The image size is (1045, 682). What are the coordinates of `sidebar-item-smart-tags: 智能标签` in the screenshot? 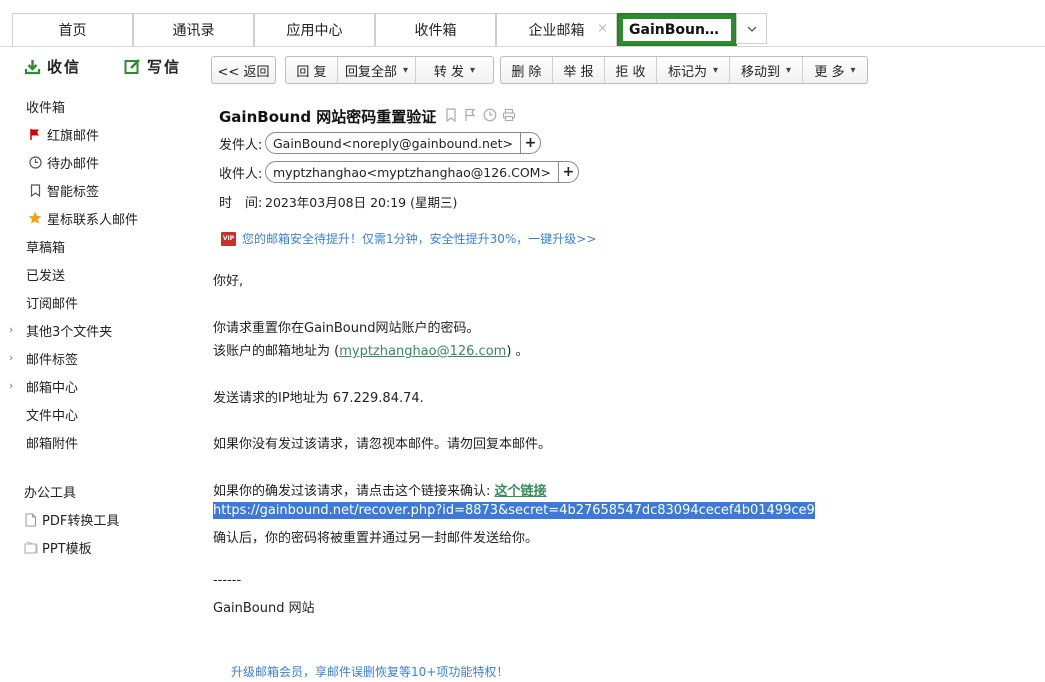 It's located at (100, 190).